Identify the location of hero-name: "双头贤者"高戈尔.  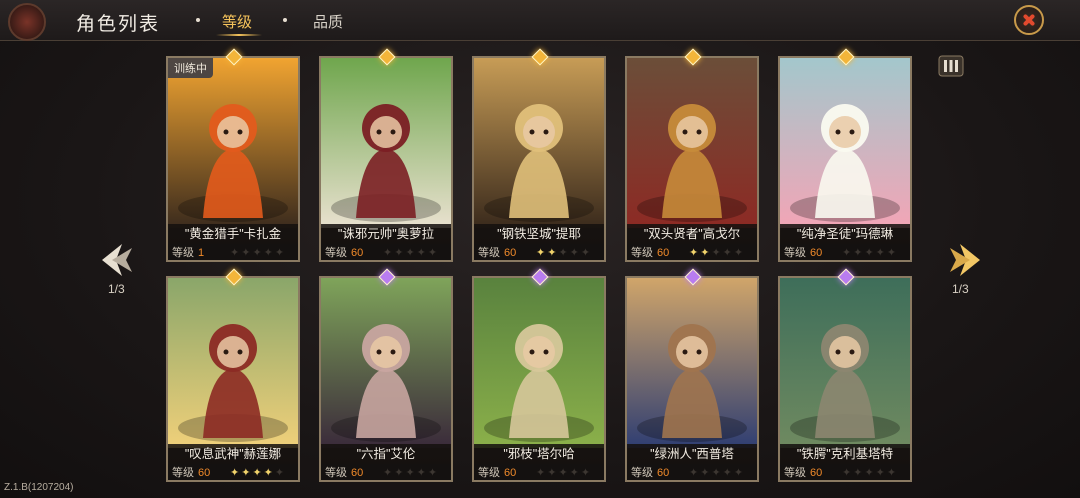
(692, 234).